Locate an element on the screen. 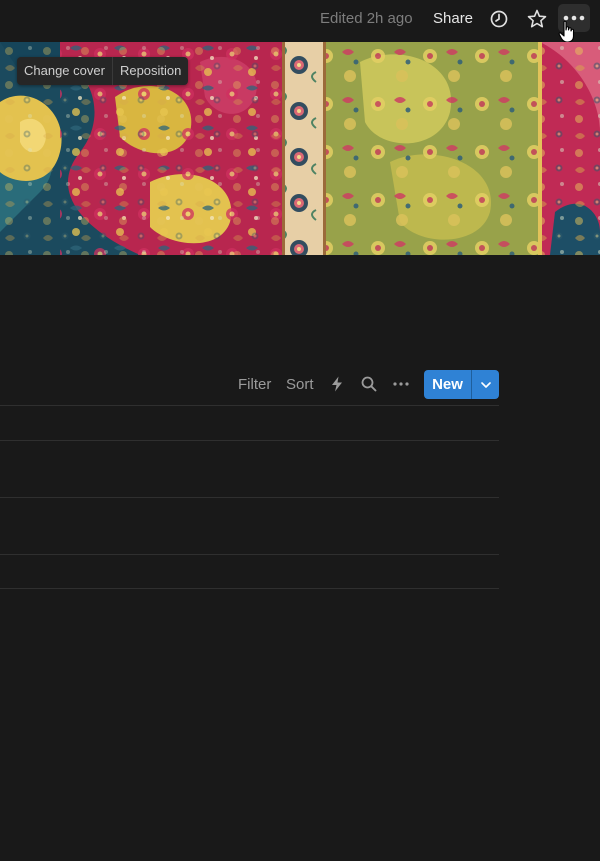 The height and width of the screenshot is (861, 600). top-bar: Edited 2h ago Share is located at coordinates (300, 21).